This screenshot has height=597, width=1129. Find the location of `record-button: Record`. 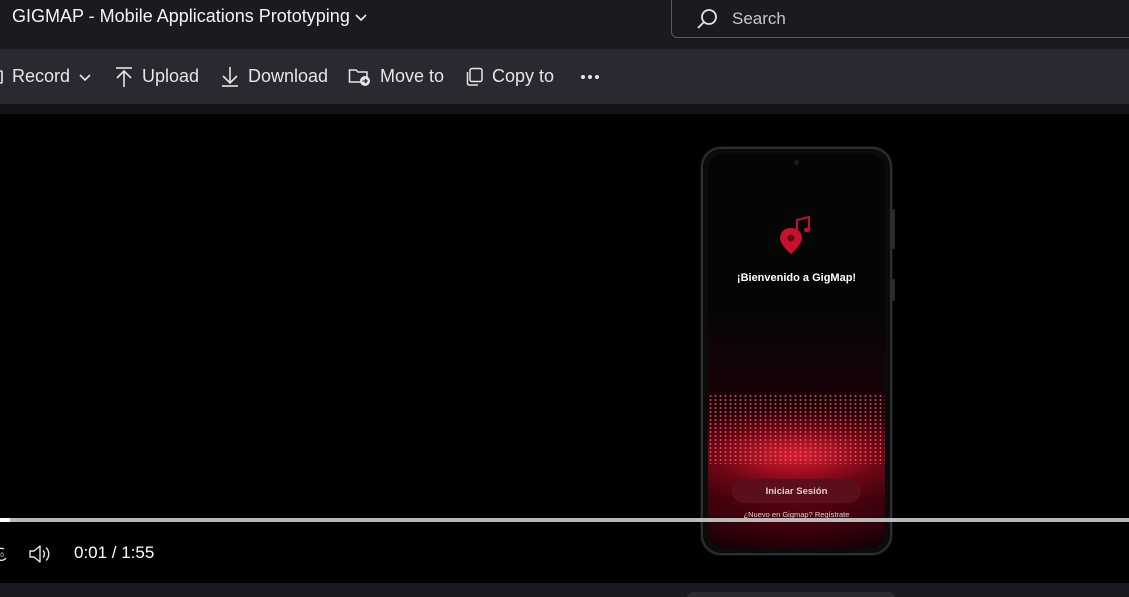

record-button: Record is located at coordinates (46, 76).